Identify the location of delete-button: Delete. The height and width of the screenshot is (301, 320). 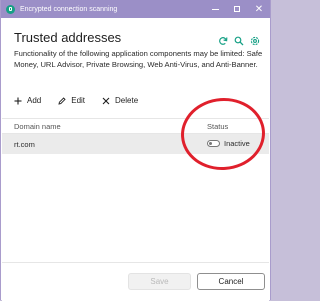
(120, 100).